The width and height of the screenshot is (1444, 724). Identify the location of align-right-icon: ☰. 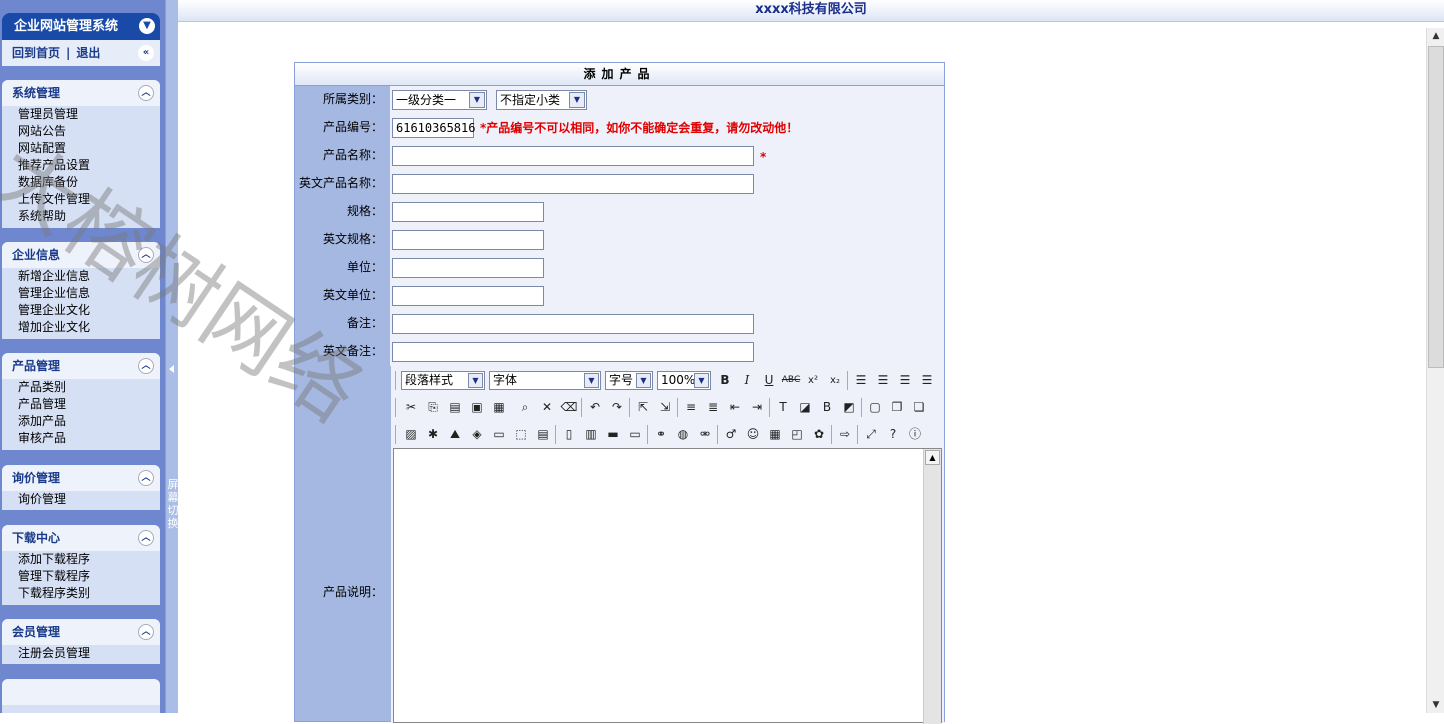
(905, 380).